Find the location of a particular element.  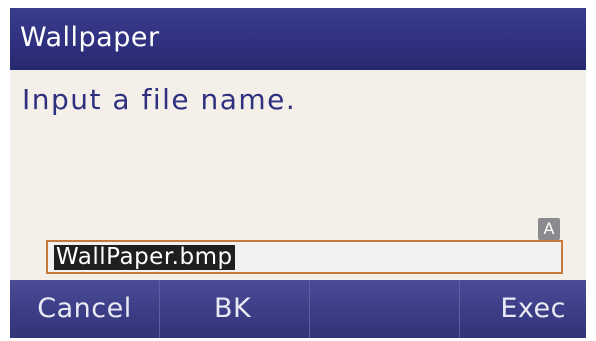

empty-softkey is located at coordinates (385, 309).